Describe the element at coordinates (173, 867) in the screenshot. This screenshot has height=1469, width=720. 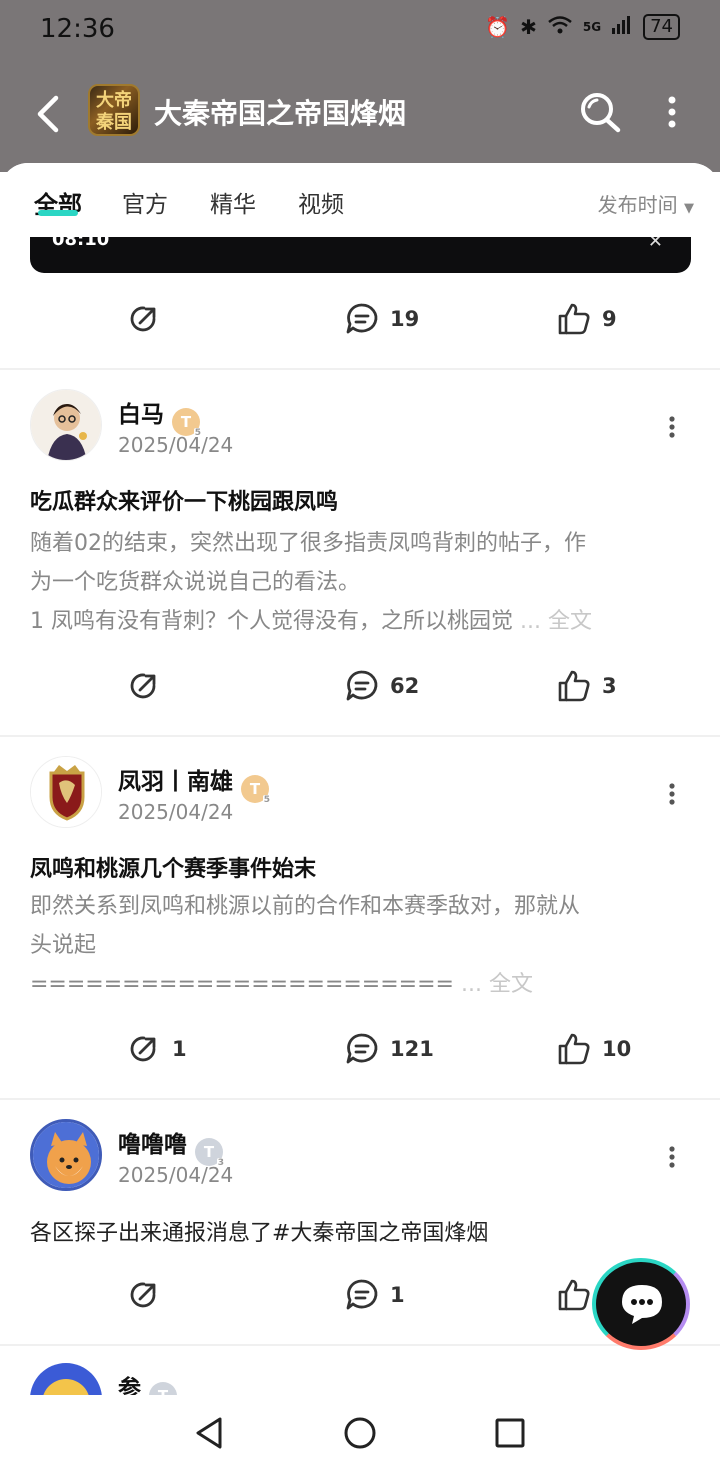
I see `post-title: 凤鸣和桃源几个赛季事件始末` at that location.